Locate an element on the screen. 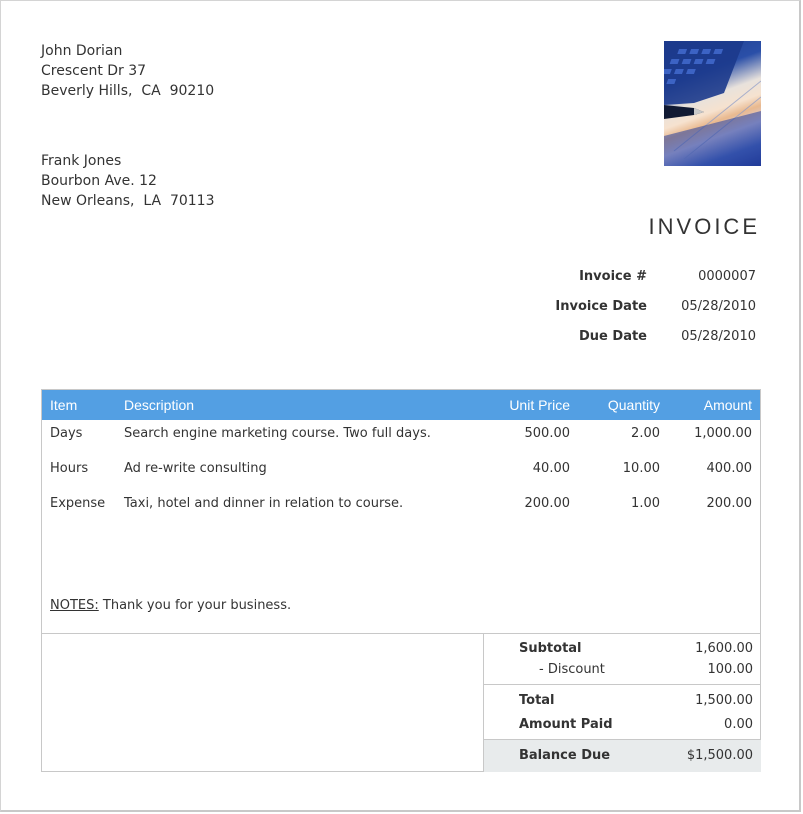  total-row: Total 1,500.00 is located at coordinates (622, 701).